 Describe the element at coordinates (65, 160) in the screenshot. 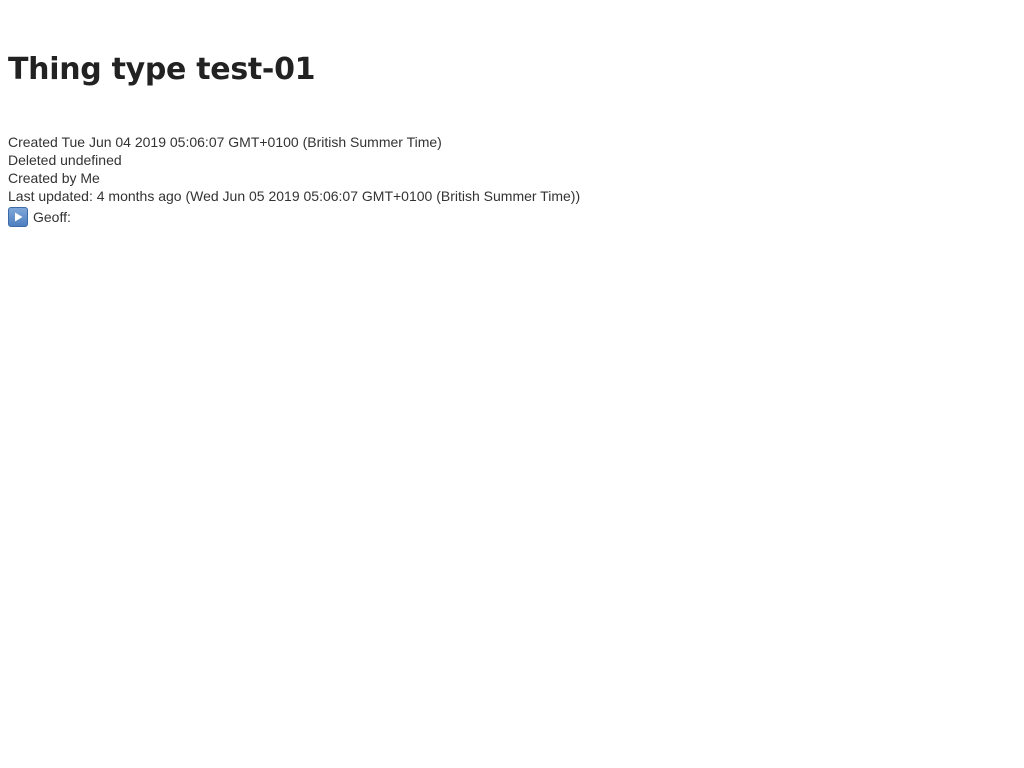

I see `deleted-status: Deleted undefined` at that location.